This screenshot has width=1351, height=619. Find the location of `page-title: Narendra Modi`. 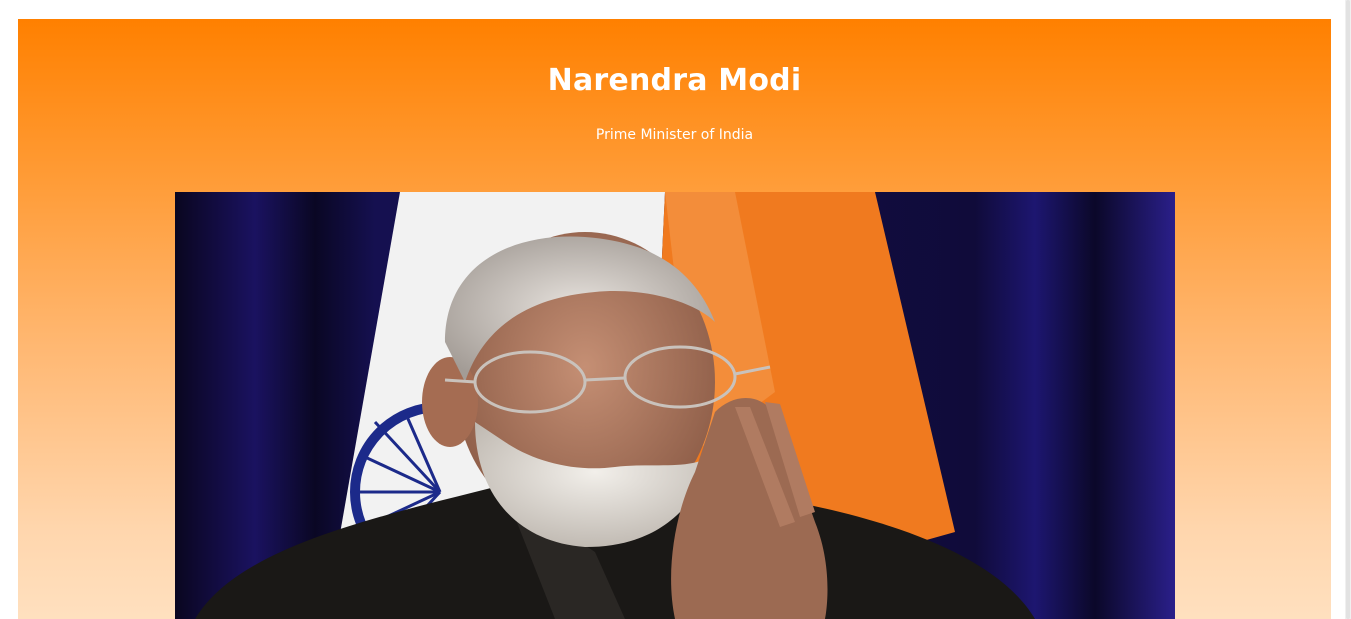

page-title: Narendra Modi is located at coordinates (674, 80).